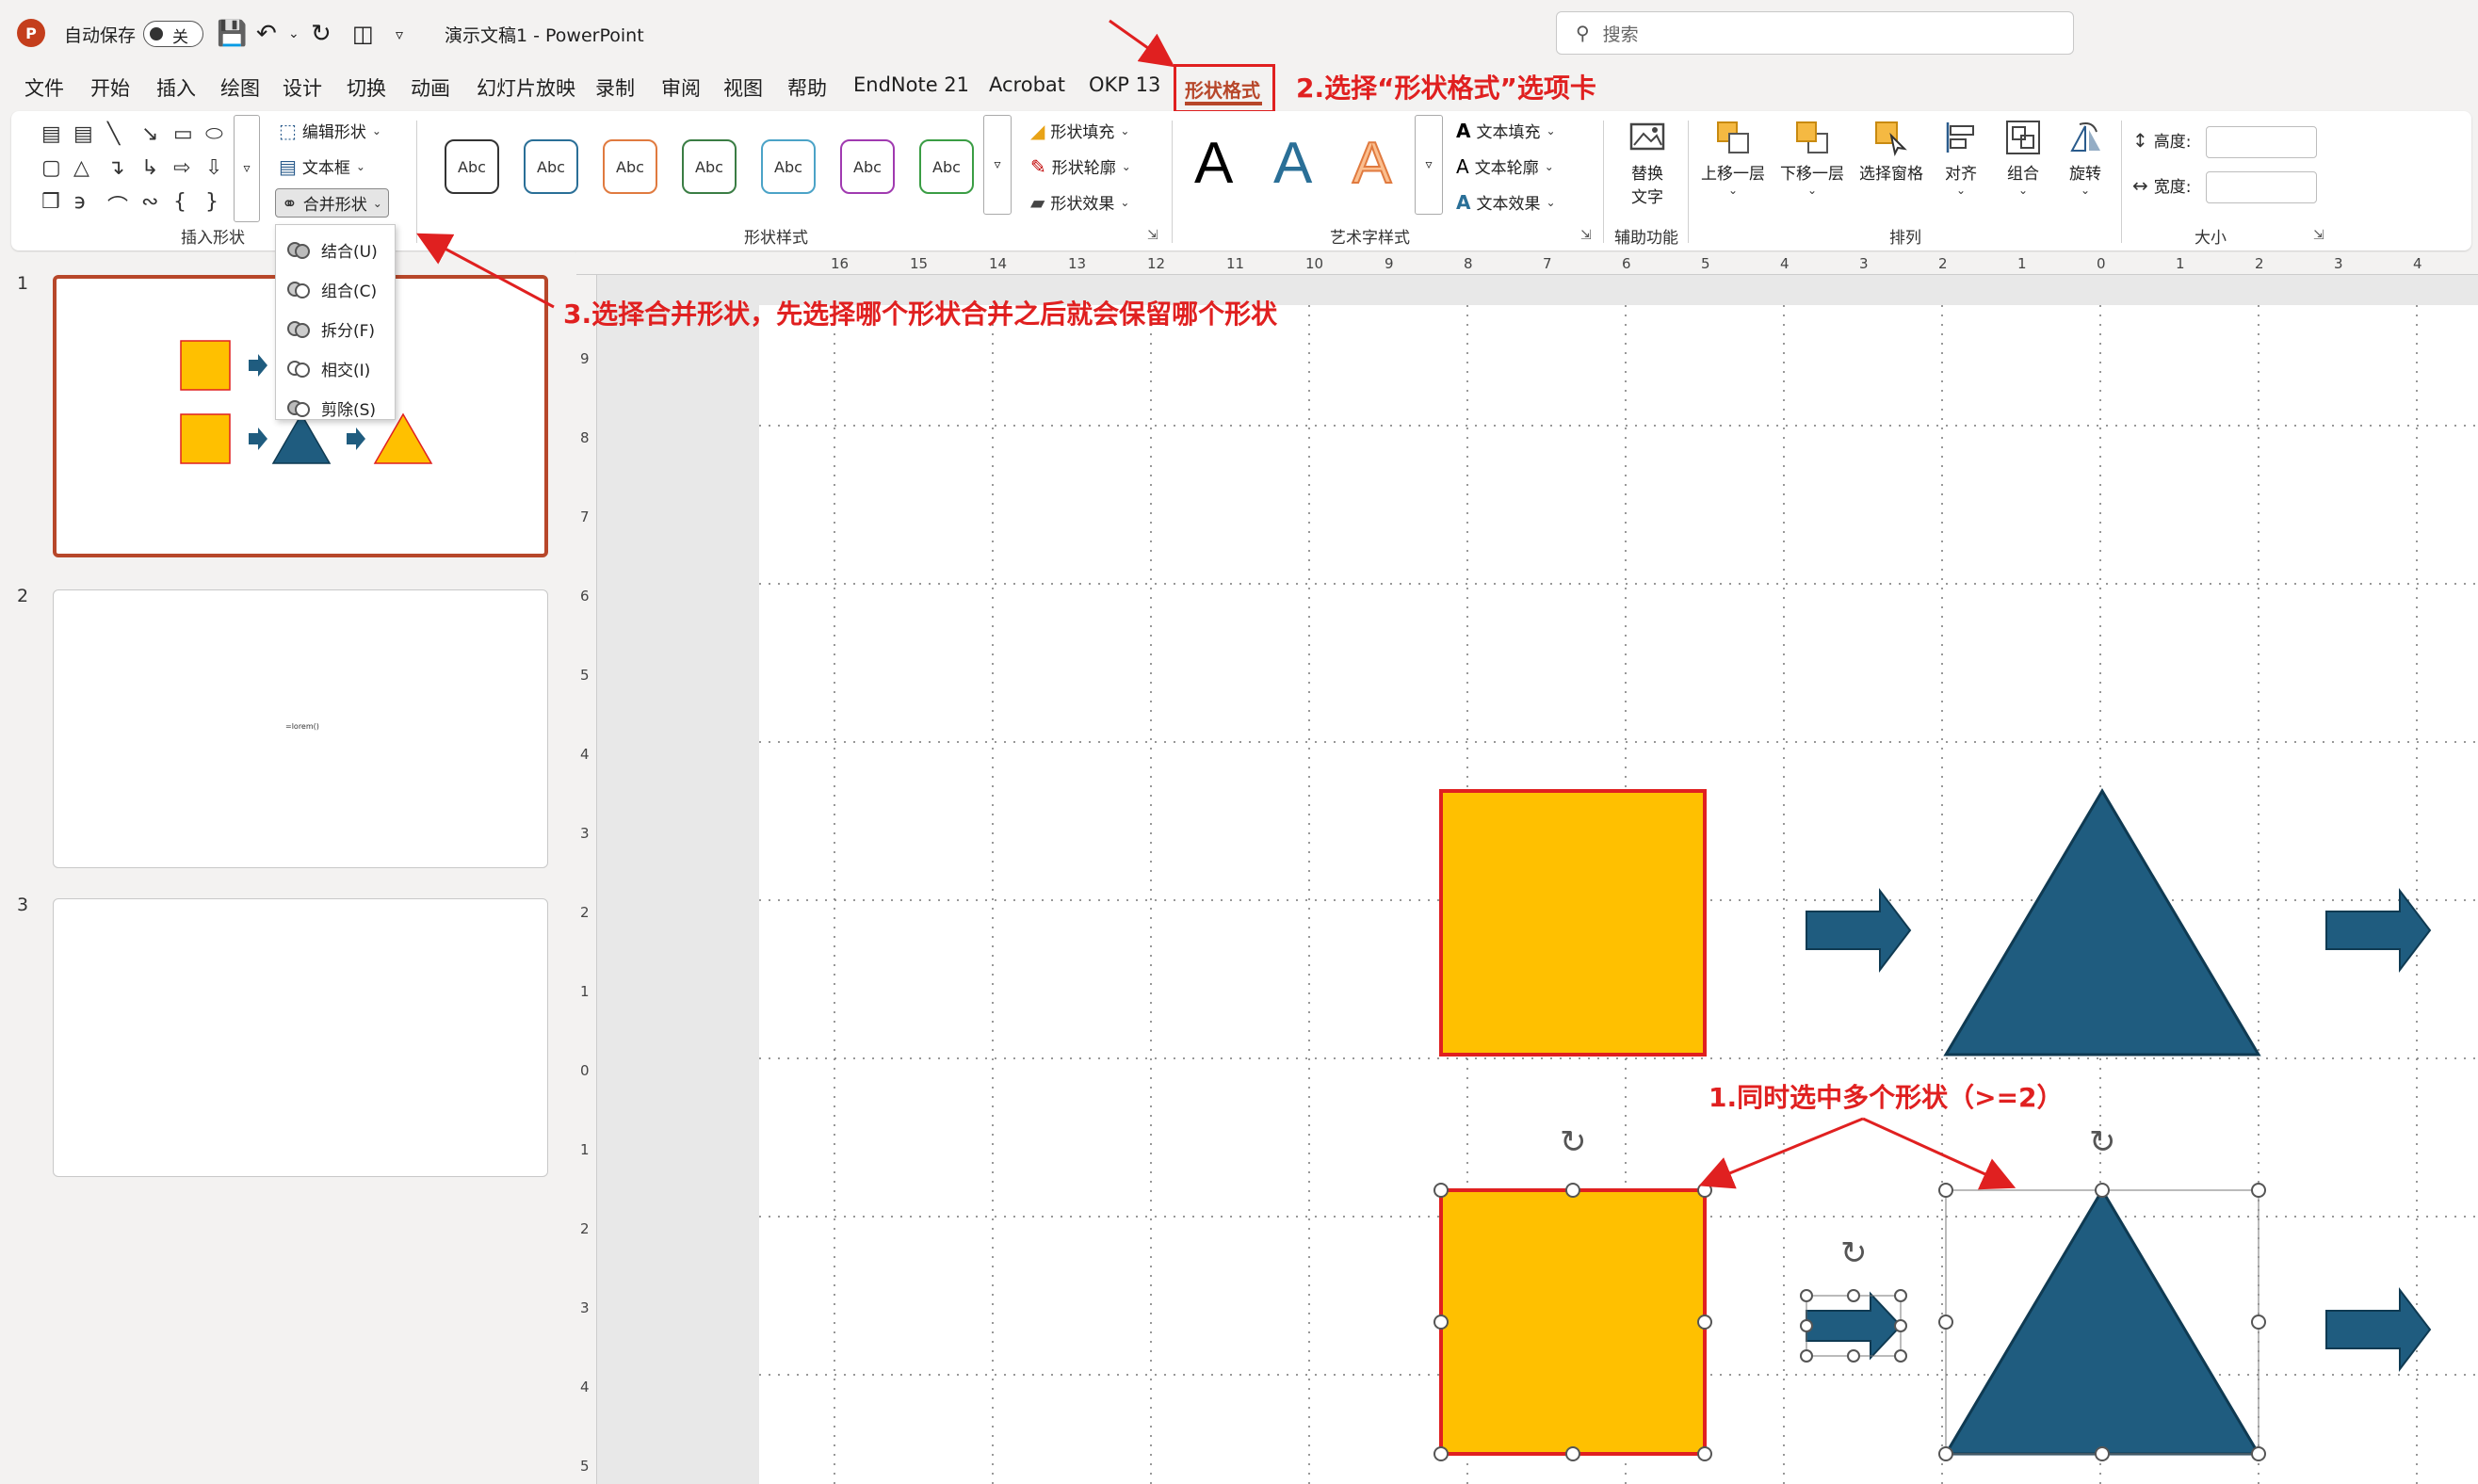 This screenshot has height=1484, width=2478. What do you see at coordinates (232, 34) in the screenshot?
I see `save-icon: 💾` at bounding box center [232, 34].